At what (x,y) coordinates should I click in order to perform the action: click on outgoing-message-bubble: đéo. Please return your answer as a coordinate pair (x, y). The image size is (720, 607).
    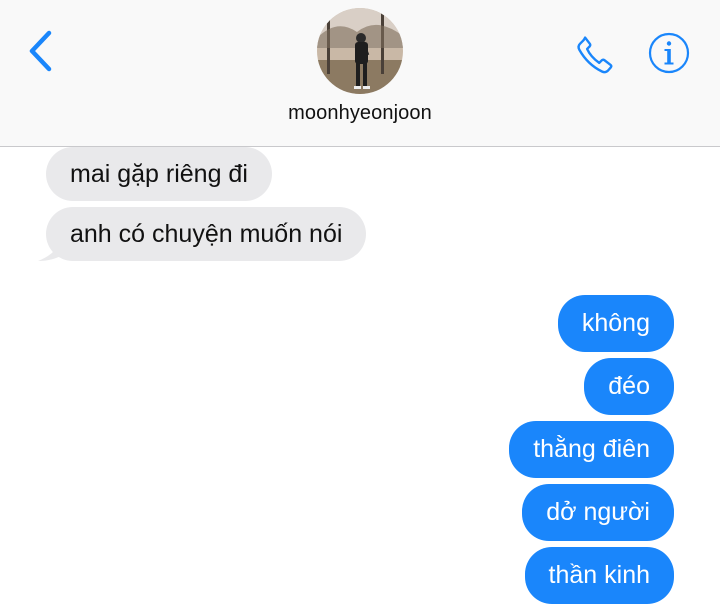
    Looking at the image, I should click on (629, 386).